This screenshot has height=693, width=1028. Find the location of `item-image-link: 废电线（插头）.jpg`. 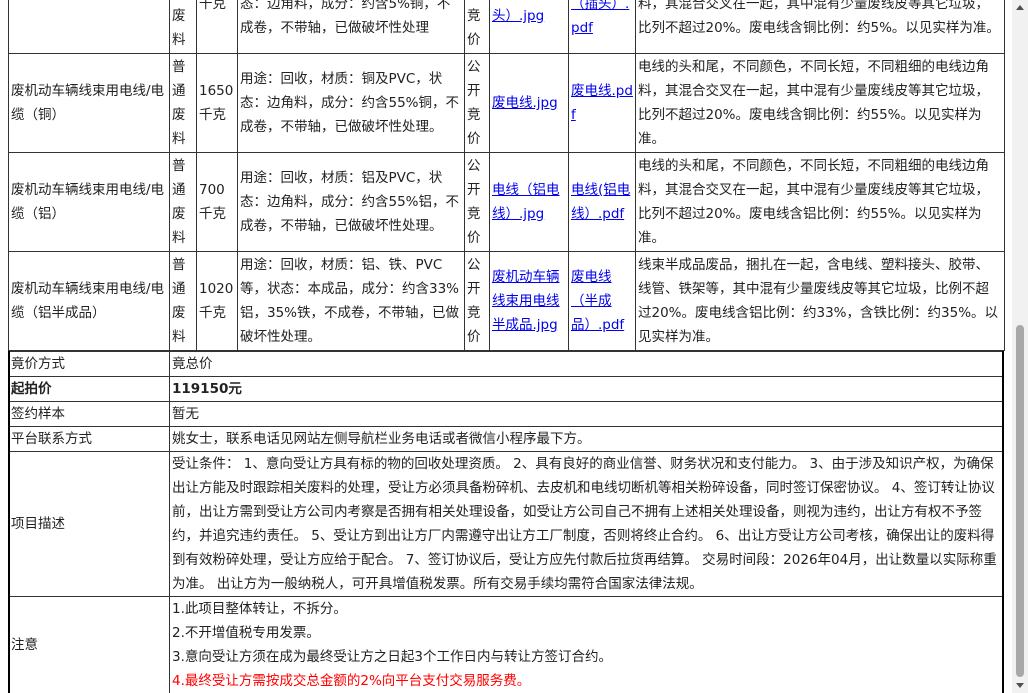

item-image-link: 废电线（插头）.jpg is located at coordinates (526, 12).